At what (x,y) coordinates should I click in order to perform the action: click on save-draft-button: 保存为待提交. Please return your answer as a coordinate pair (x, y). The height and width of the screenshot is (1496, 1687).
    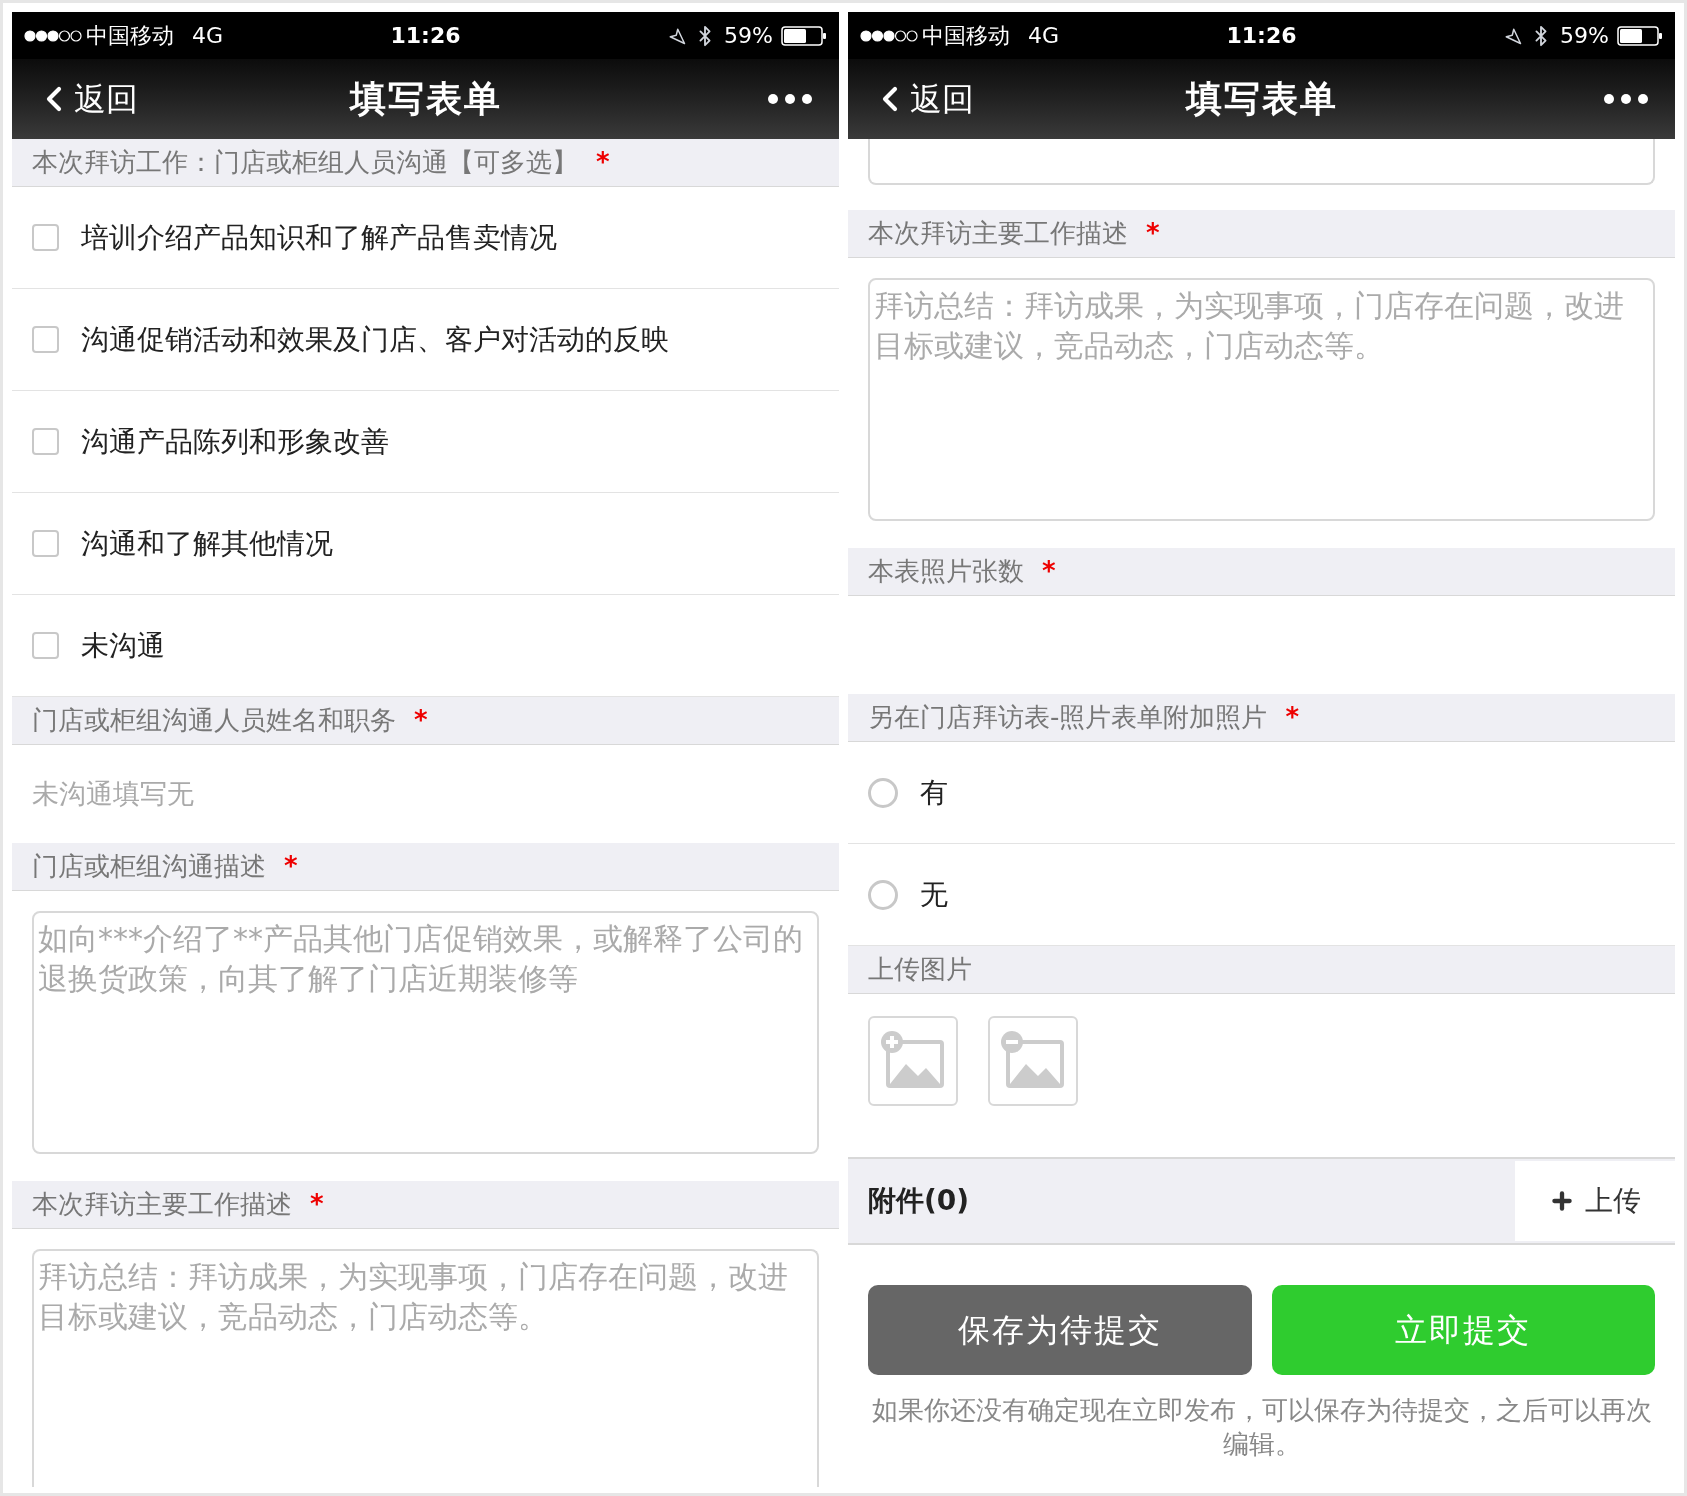
    Looking at the image, I should click on (1060, 1330).